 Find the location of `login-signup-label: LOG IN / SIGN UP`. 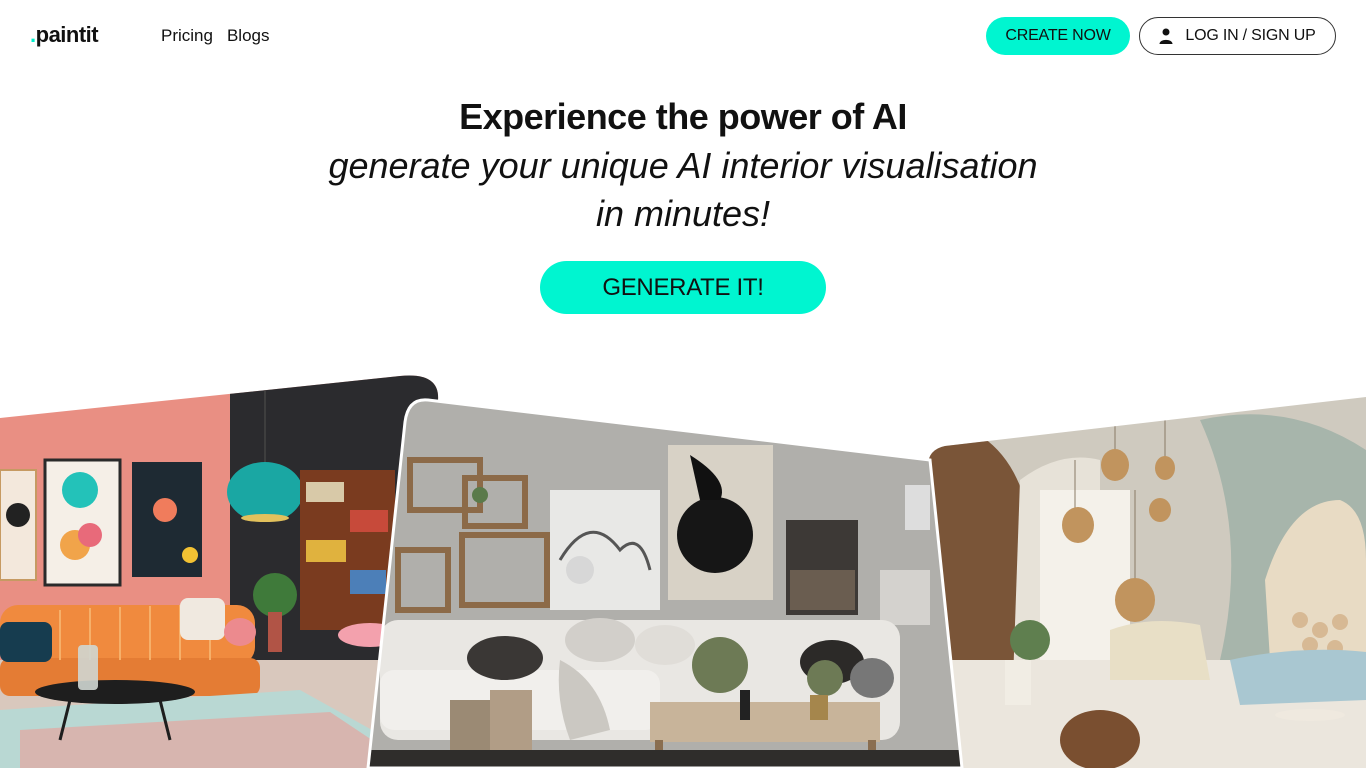

login-signup-label: LOG IN / SIGN UP is located at coordinates (1250, 35).